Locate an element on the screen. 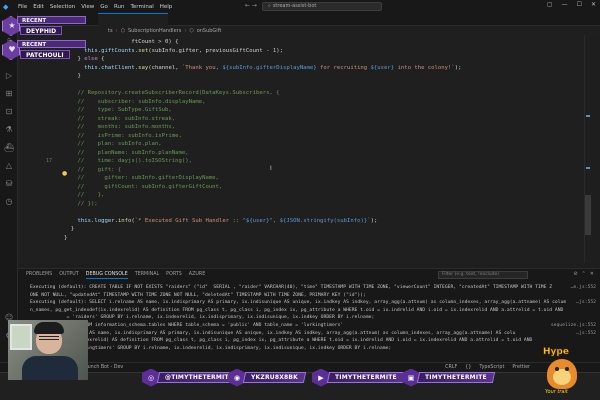 Image resolution: width=600 pixels, height=400 pixels. tab-azure: AZURE is located at coordinates (197, 275).